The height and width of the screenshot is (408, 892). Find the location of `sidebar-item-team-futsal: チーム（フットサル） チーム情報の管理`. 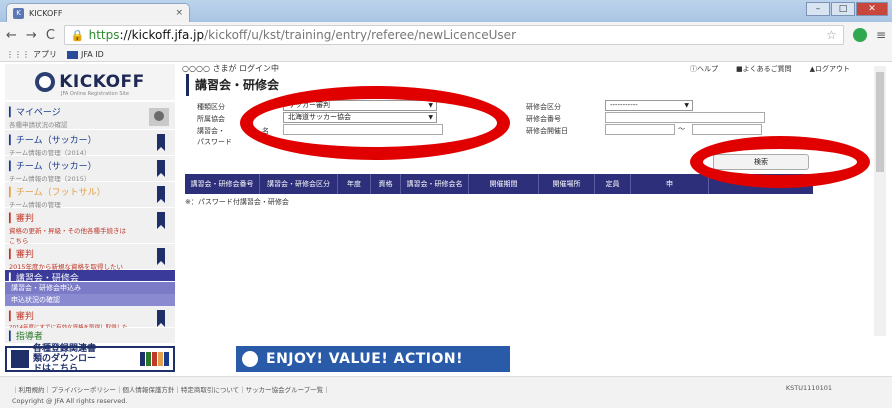

sidebar-item-team-futsal: チーム（フットサル） チーム情報の管理 is located at coordinates (90, 195).